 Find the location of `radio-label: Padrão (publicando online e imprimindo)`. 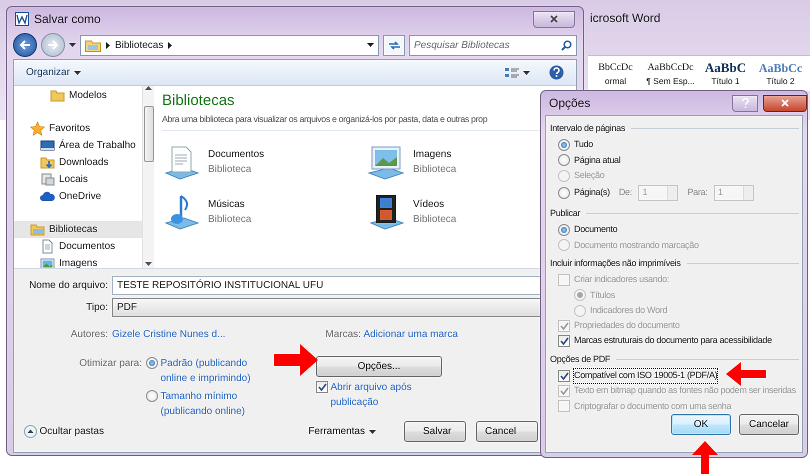

radio-label: Padrão (publicando online e imprimindo) is located at coordinates (206, 371).